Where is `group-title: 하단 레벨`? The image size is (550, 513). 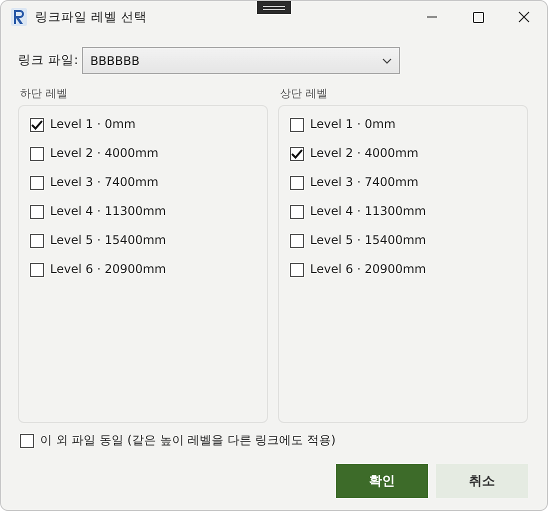 group-title: 하단 레벨 is located at coordinates (43, 93).